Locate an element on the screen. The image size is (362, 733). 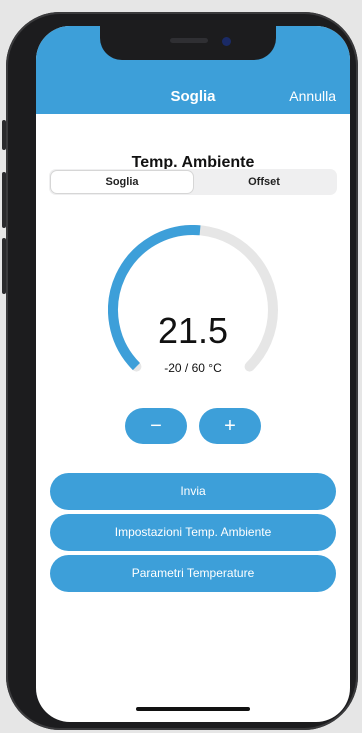
segment-soglia: Soglia is located at coordinates (122, 182).